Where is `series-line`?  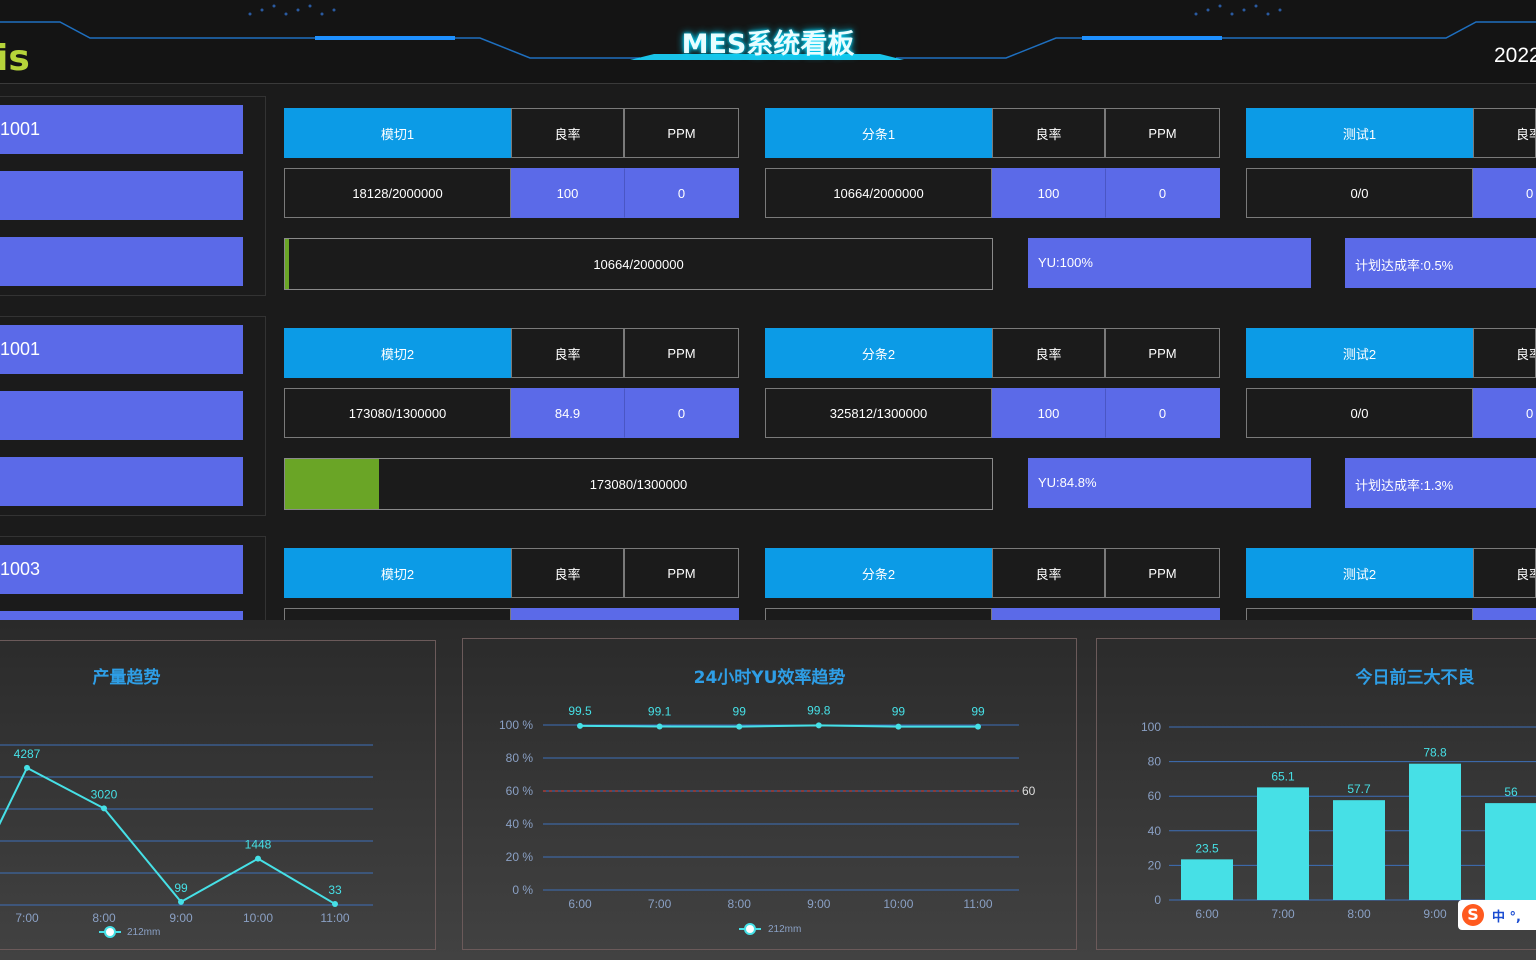
series-line is located at coordinates (168, 835).